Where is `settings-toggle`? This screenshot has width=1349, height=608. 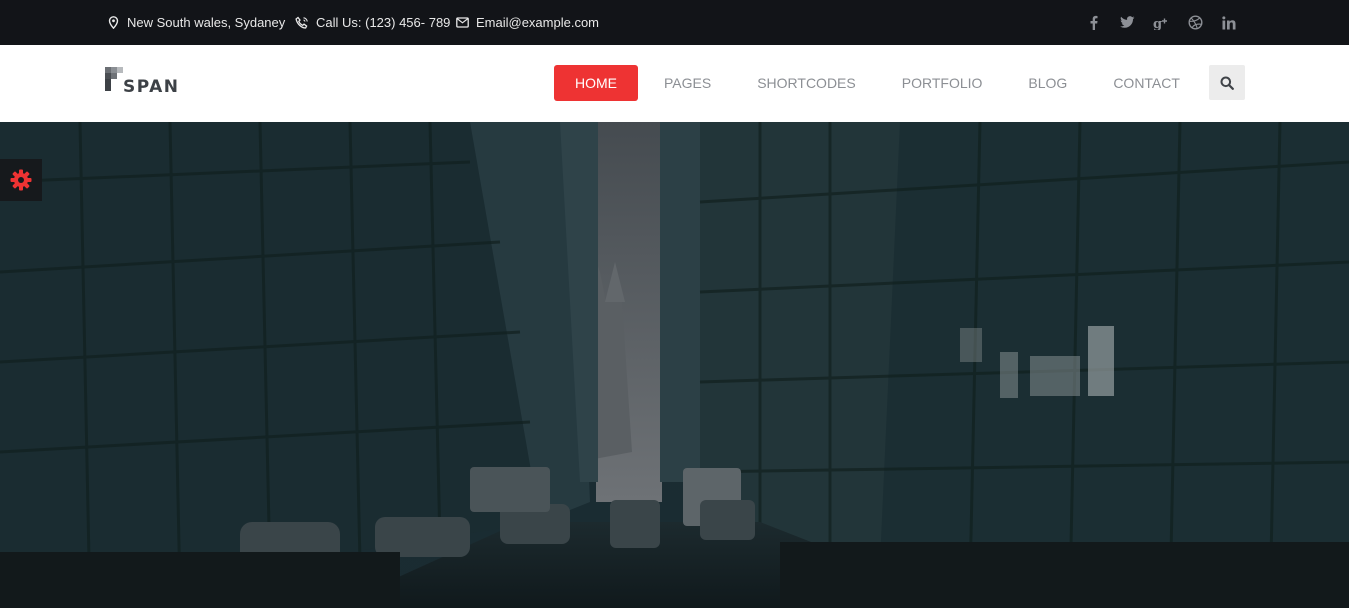 settings-toggle is located at coordinates (21, 180).